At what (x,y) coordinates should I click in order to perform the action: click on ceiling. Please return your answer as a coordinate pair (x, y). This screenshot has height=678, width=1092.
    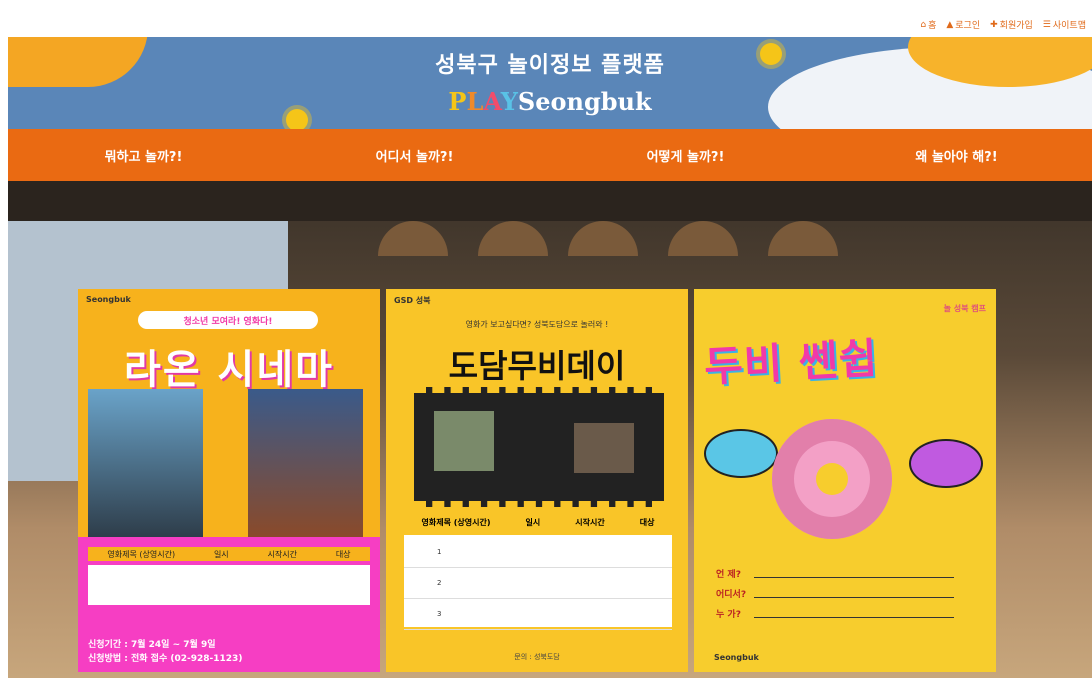
    Looking at the image, I should click on (550, 201).